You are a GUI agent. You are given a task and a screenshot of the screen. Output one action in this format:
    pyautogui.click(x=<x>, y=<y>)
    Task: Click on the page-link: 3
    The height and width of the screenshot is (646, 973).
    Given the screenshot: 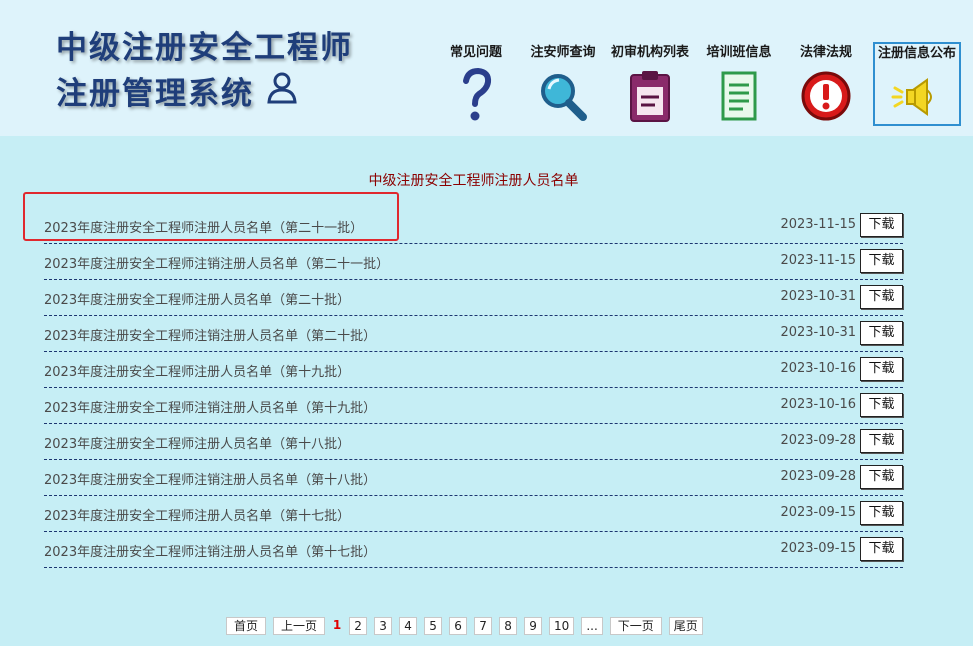 What is the action you would take?
    pyautogui.click(x=383, y=626)
    